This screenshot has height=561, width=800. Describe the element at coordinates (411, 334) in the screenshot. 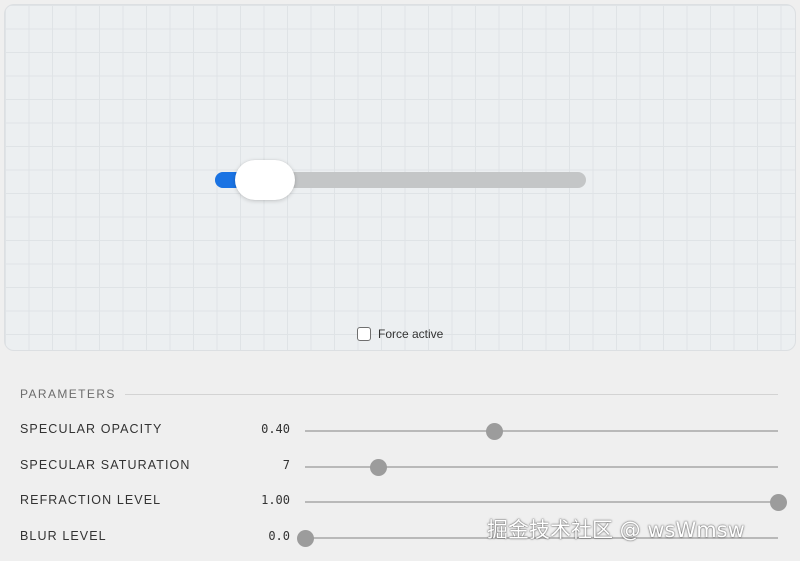

I see `force-active-label: Force active` at that location.